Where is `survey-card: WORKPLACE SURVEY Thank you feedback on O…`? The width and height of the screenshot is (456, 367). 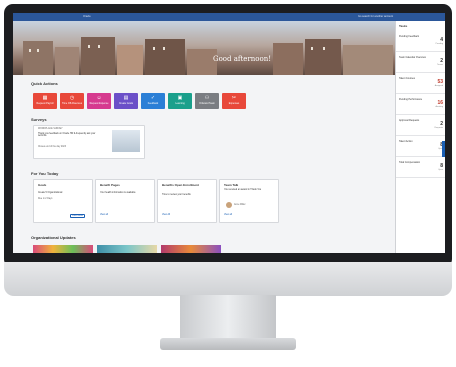 survey-card: WORKPLACE SURVEY Thank you feedback on O… is located at coordinates (89, 142).